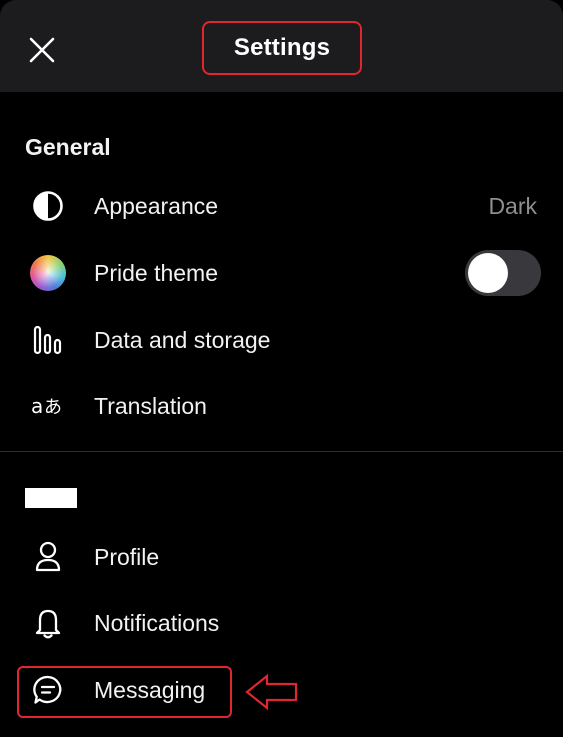  Describe the element at coordinates (127, 556) in the screenshot. I see `settings-item-label: Profile` at that location.